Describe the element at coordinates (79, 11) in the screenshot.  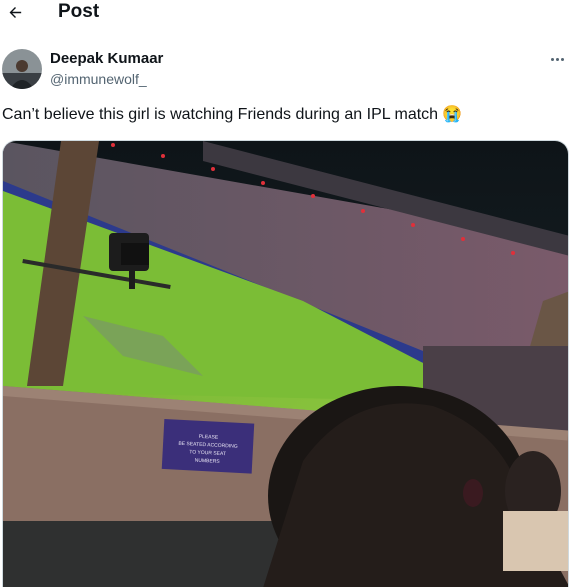
I see `page-title: Post` at that location.